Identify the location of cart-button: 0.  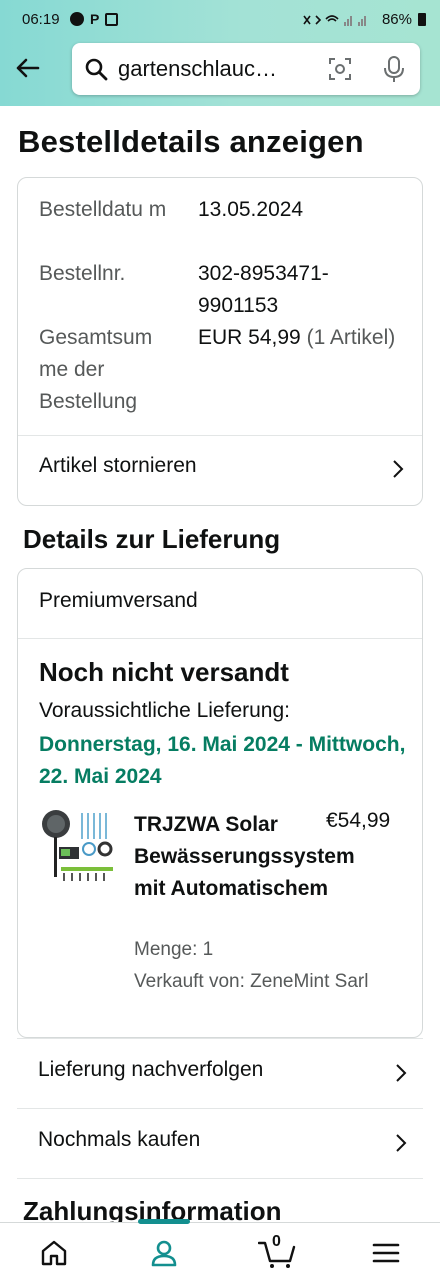
(277, 1251).